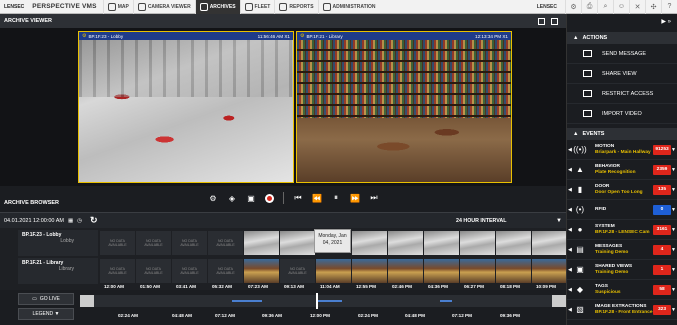  What do you see at coordinates (269, 198) in the screenshot?
I see `record-button` at bounding box center [269, 198].